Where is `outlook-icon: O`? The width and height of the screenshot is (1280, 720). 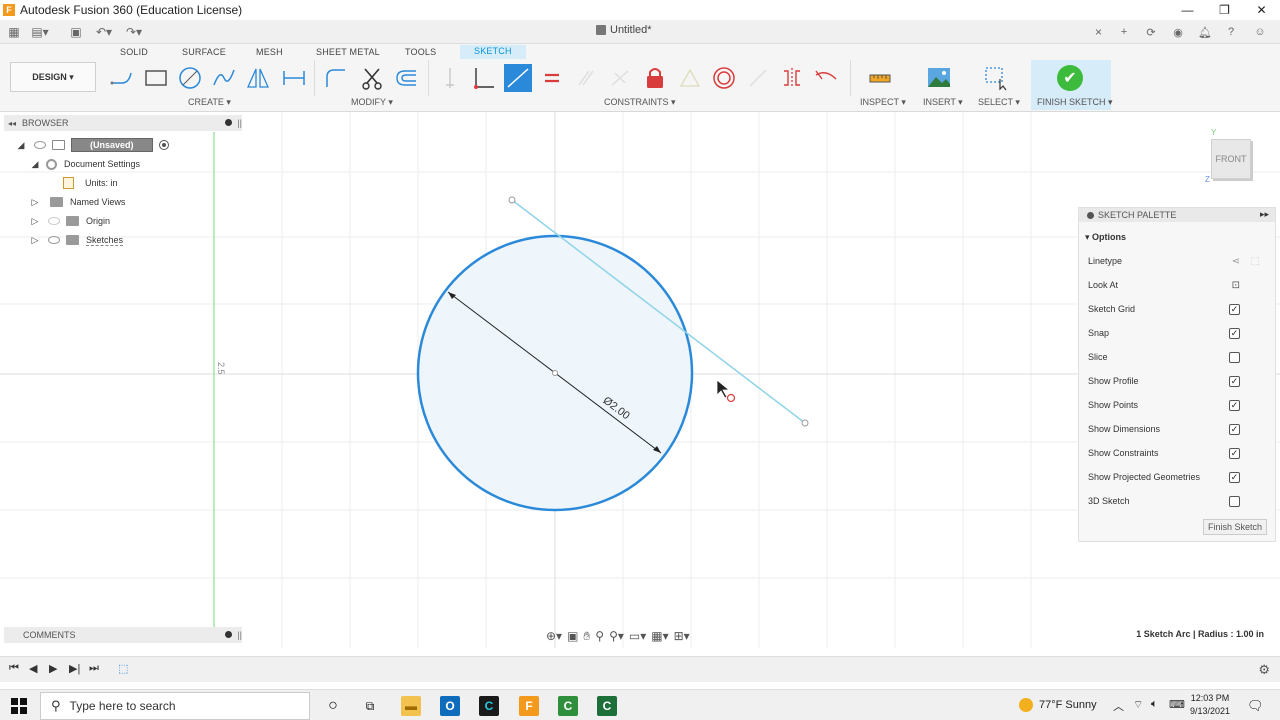 outlook-icon: O is located at coordinates (450, 706).